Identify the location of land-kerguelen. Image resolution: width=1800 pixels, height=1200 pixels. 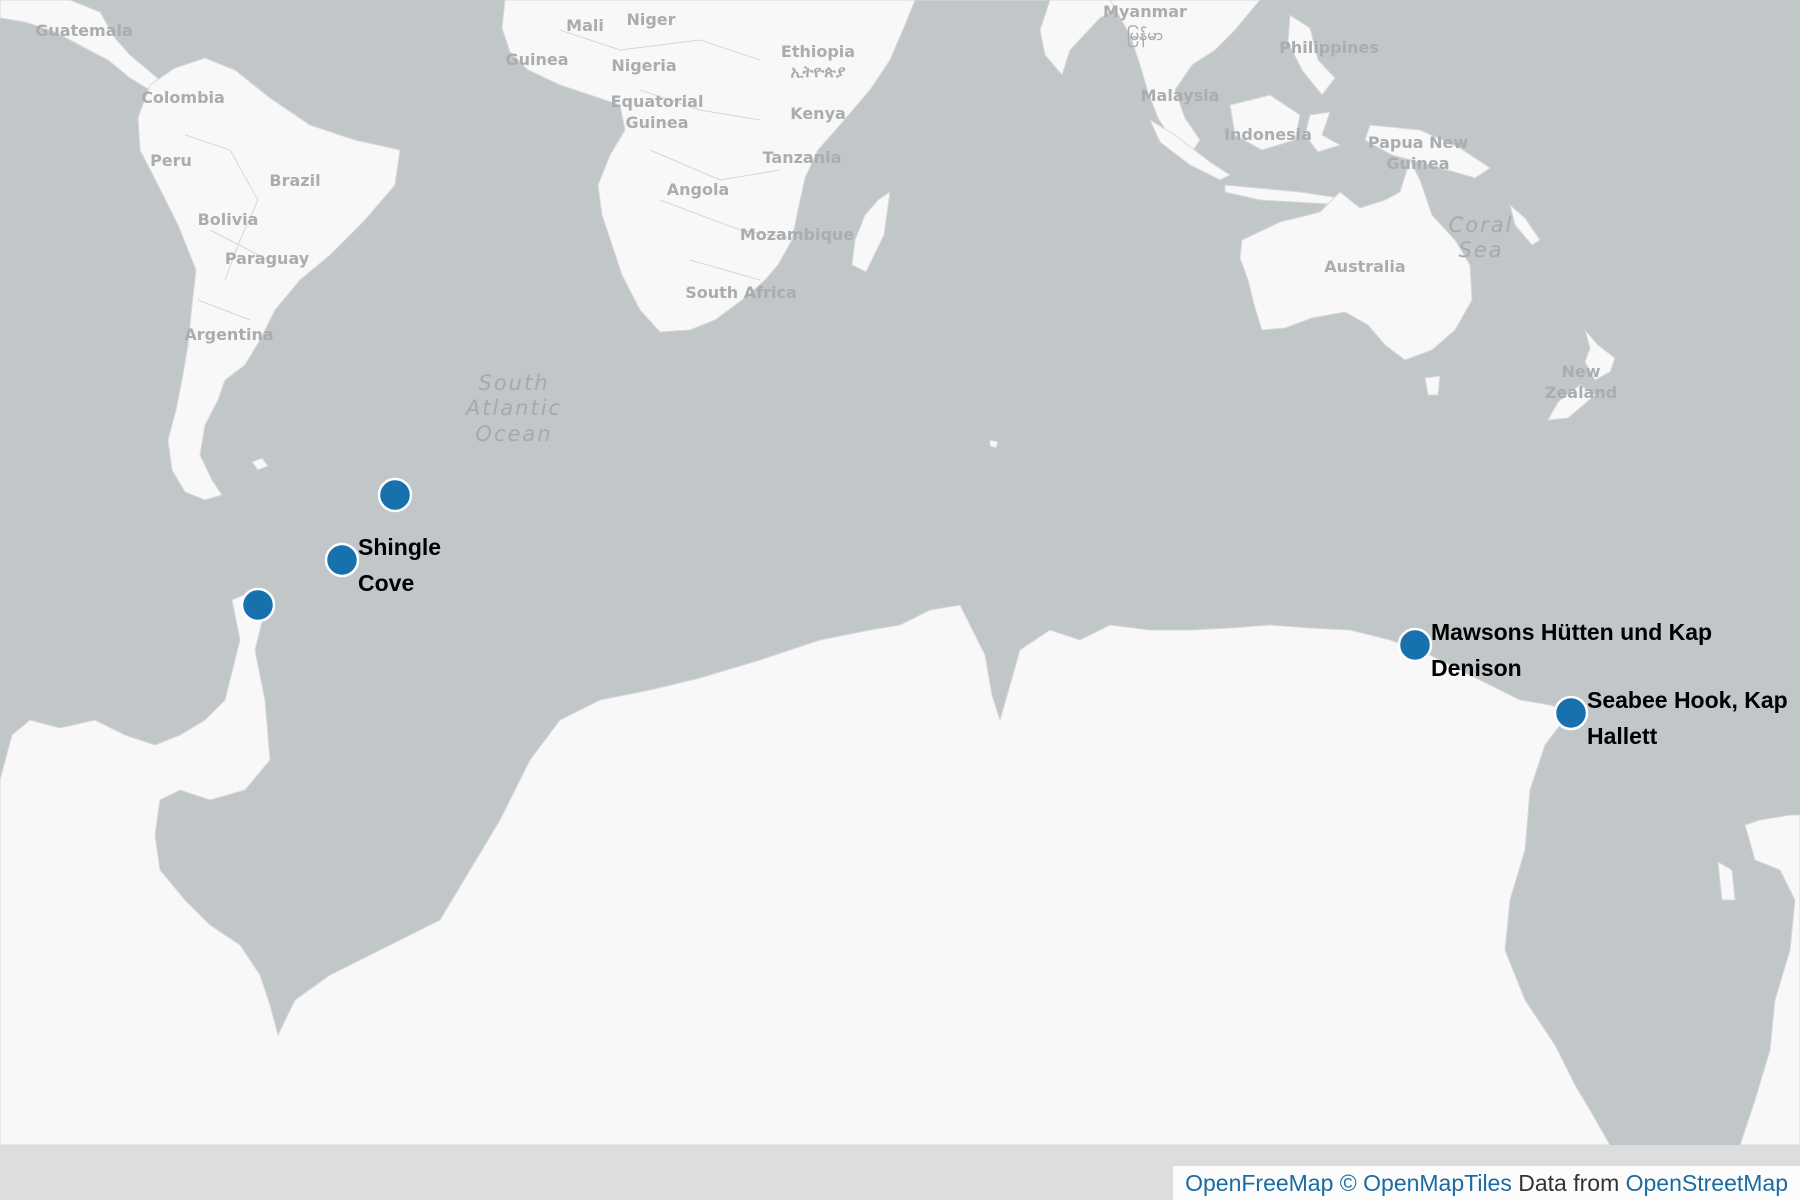
(994, 444).